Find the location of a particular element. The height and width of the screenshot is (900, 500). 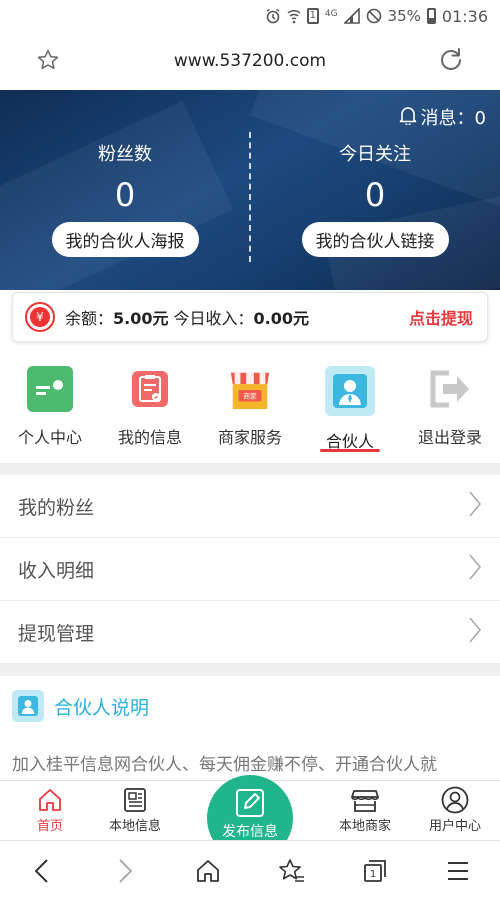

shop-icon: 商家 is located at coordinates (250, 389).